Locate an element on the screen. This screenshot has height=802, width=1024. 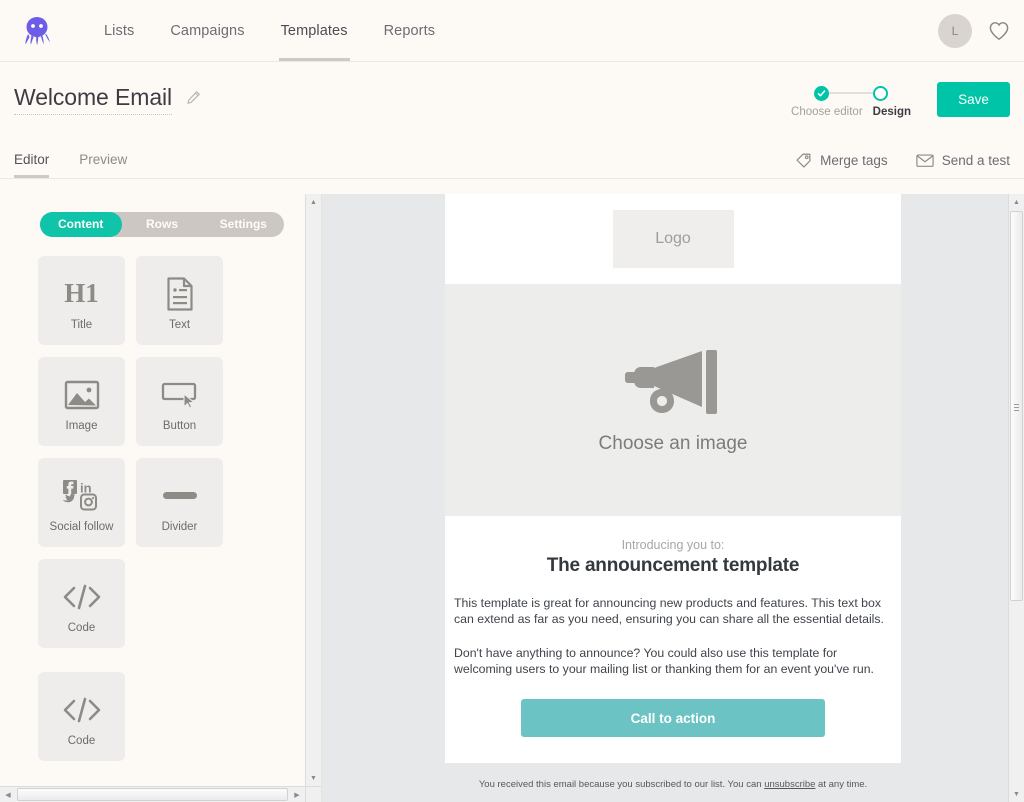
block-label: Text is located at coordinates (179, 324).